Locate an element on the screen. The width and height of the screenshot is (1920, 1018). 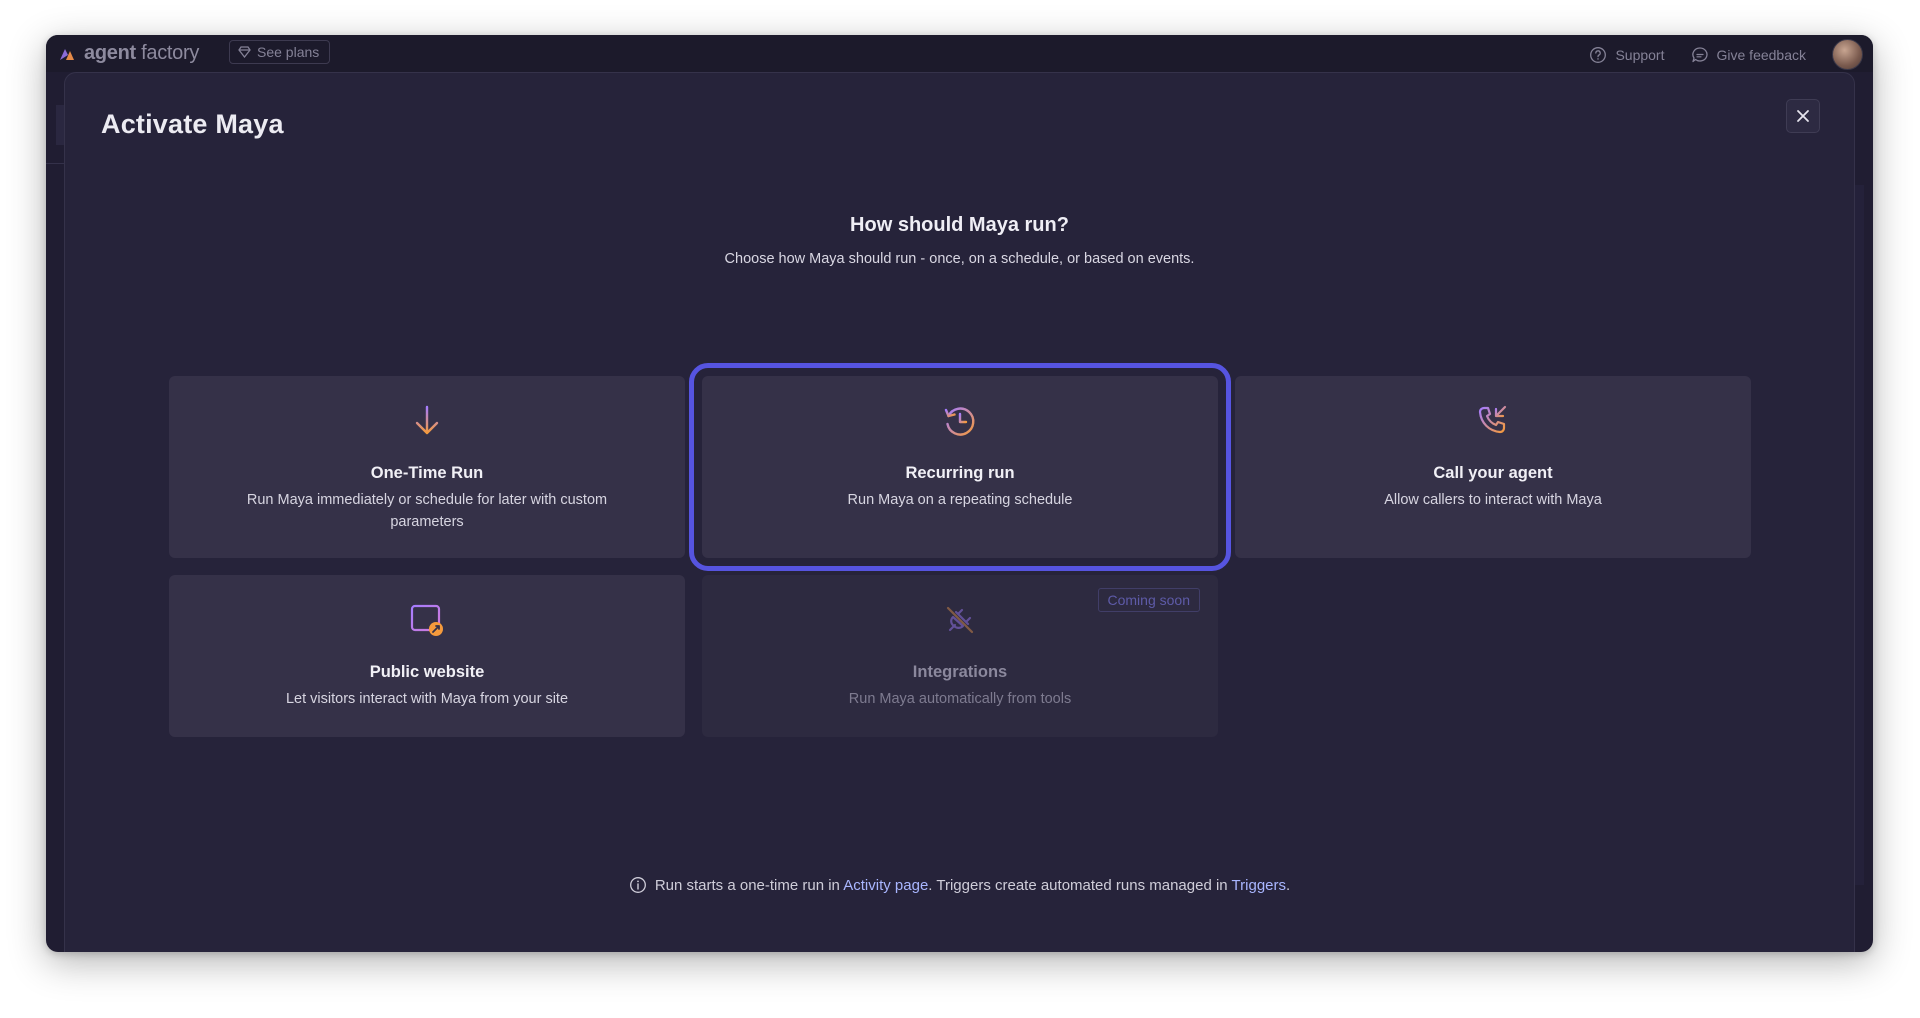
option-description: Run Maya on a repeating schedule is located at coordinates (960, 500).